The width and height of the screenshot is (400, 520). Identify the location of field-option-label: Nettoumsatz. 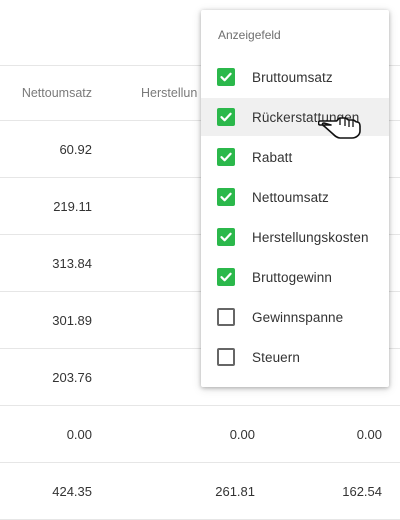
(290, 197).